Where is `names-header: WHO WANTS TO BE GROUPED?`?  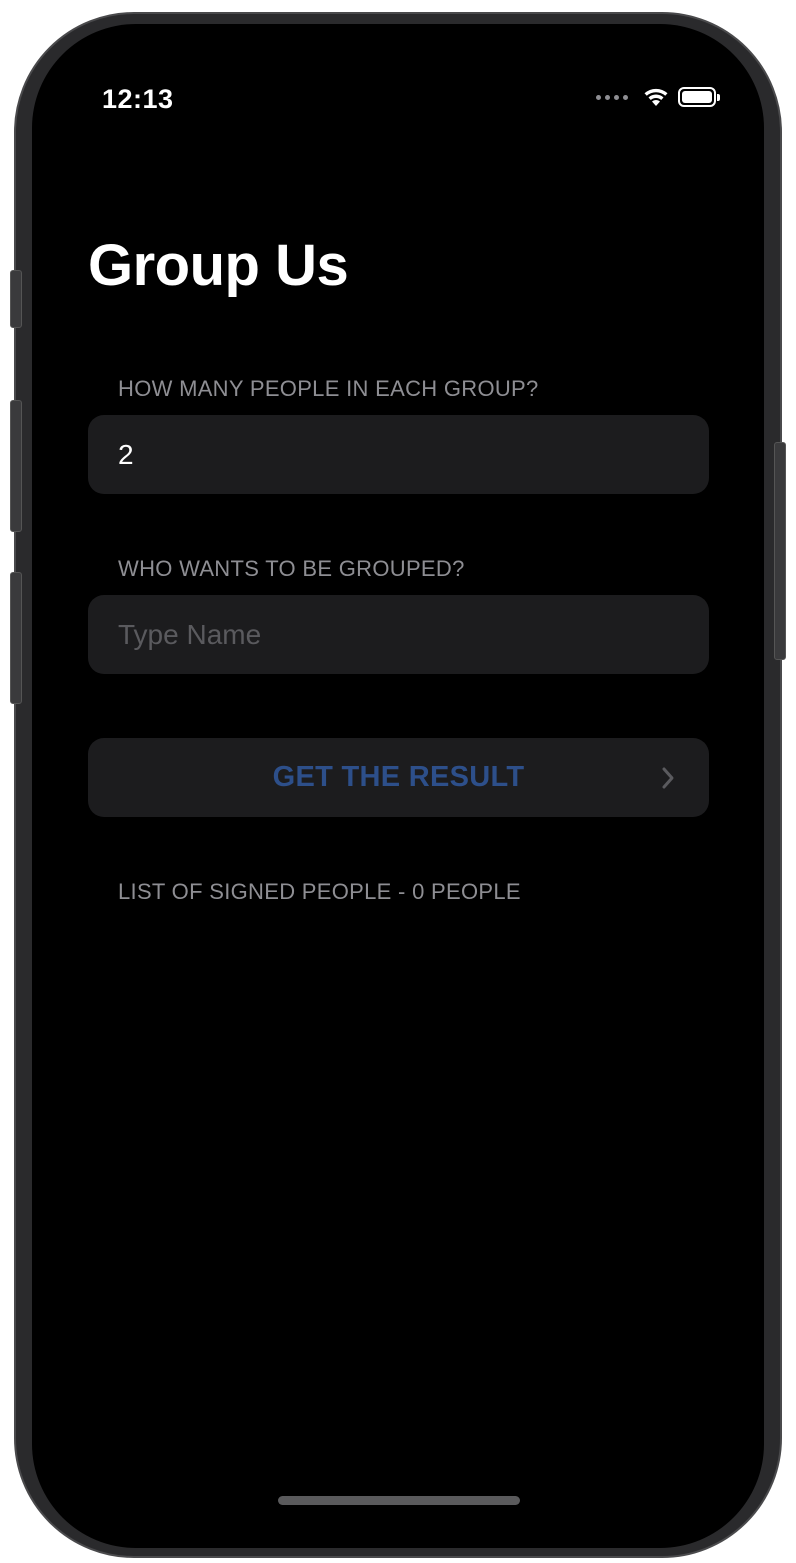 names-header: WHO WANTS TO BE GROUPED? is located at coordinates (291, 568).